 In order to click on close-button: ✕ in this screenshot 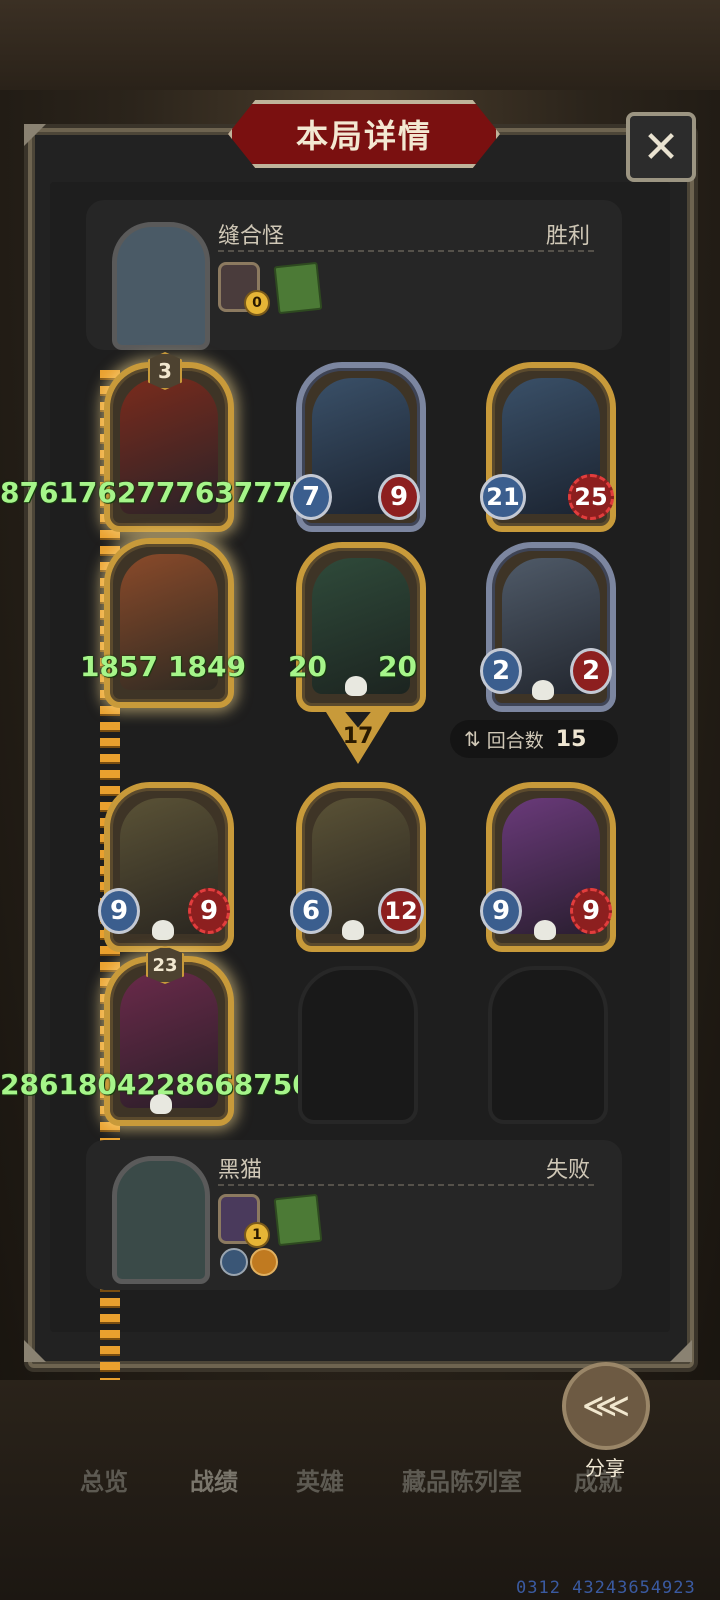, I will do `click(661, 147)`.